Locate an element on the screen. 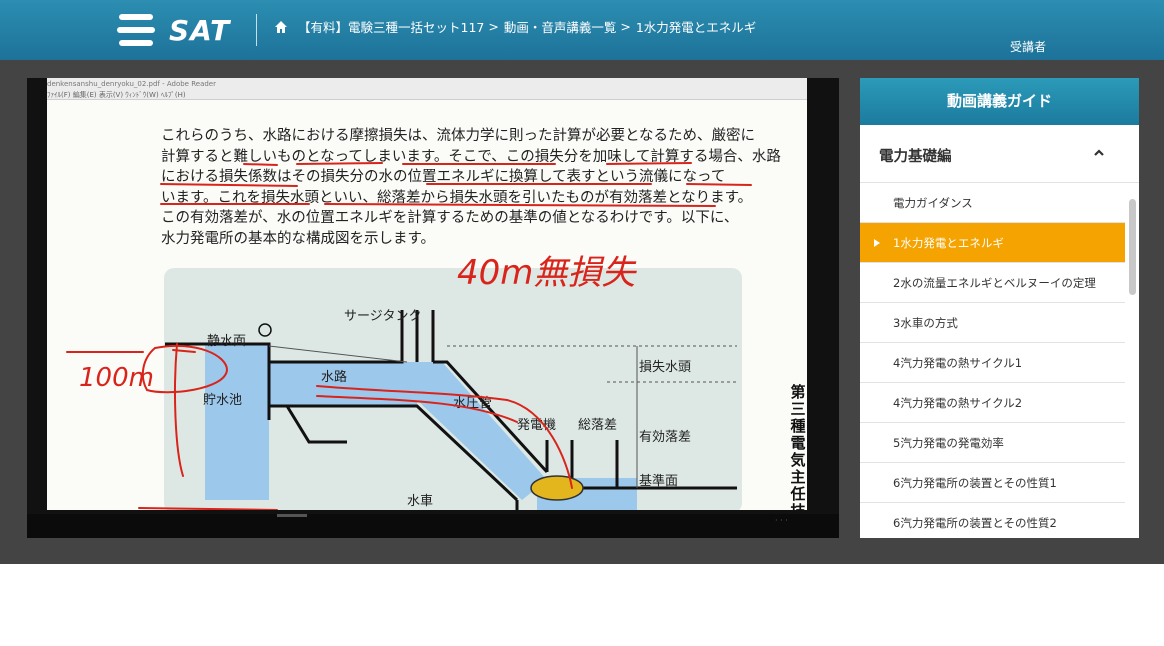  breadcrumb-current: 1水力発電とエネルギ is located at coordinates (696, 27).